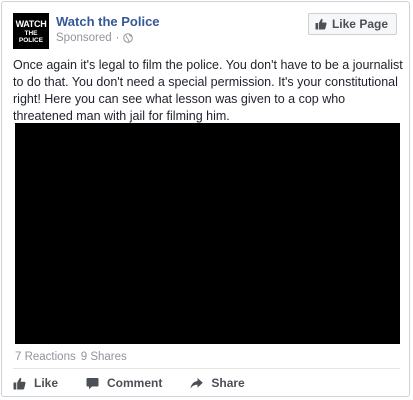 Image resolution: width=413 pixels, height=400 pixels. I want to click on like-label: Like, so click(46, 383).